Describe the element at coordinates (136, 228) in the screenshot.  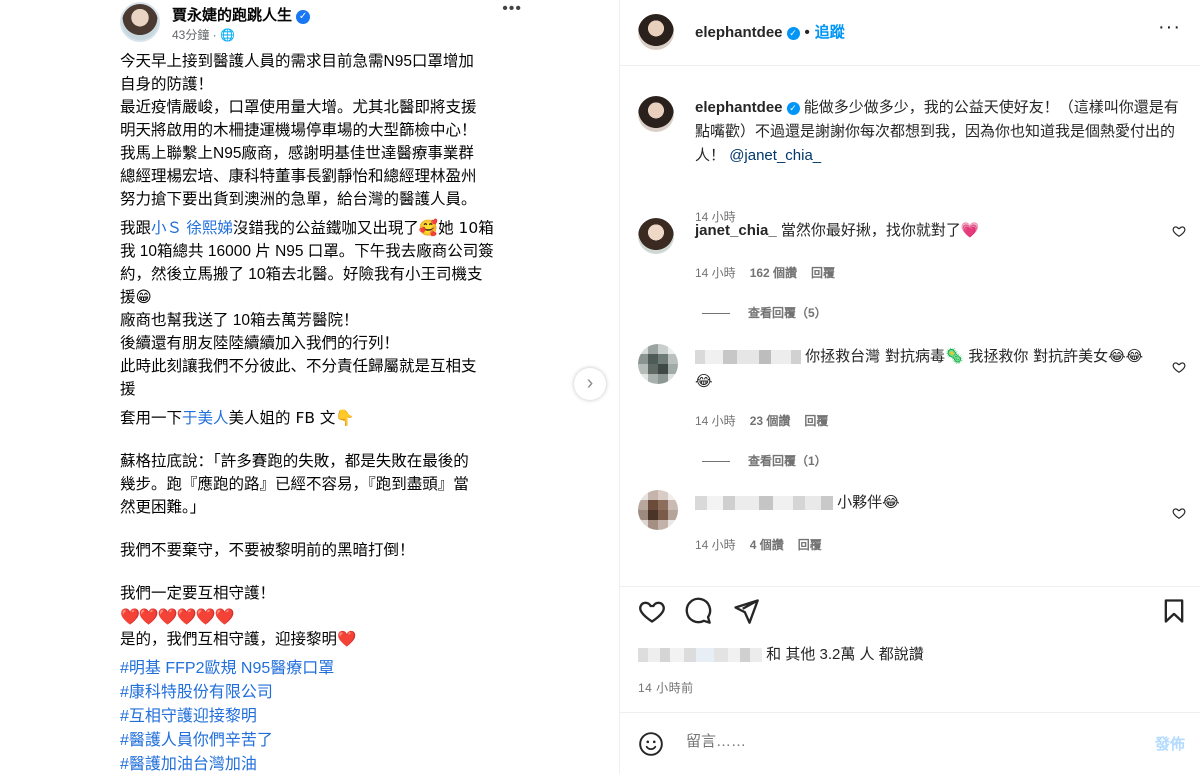
I see `fb-text: 我跟` at that location.